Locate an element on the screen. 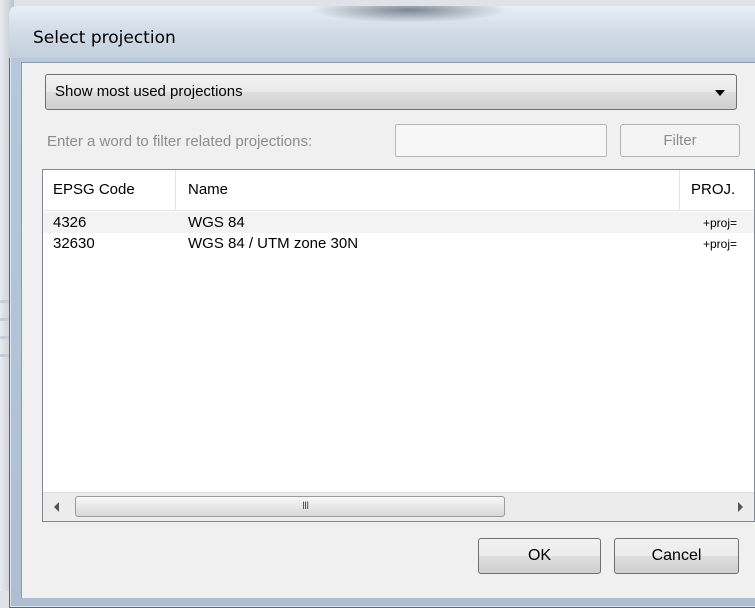  ok-button: OK is located at coordinates (539, 556).